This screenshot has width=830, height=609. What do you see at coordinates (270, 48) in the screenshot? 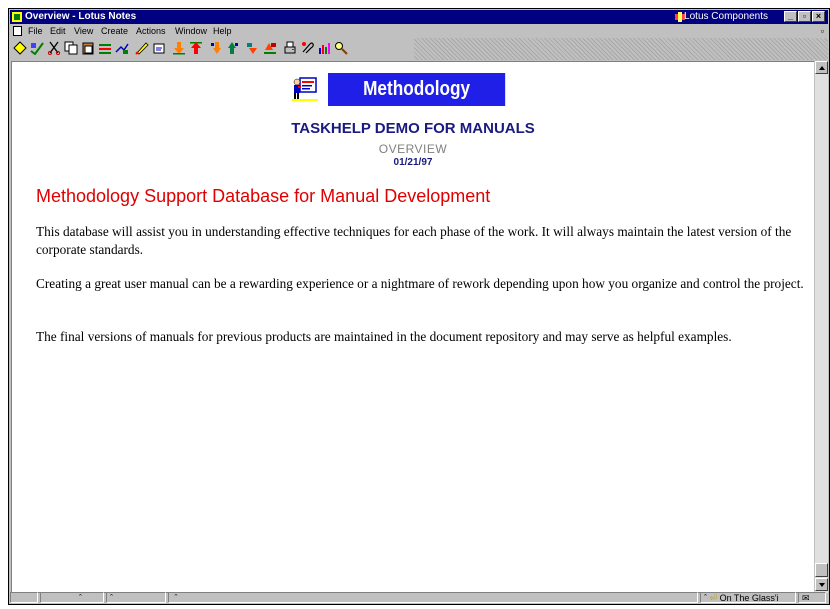
I see `previous-unread-icon` at bounding box center [270, 48].